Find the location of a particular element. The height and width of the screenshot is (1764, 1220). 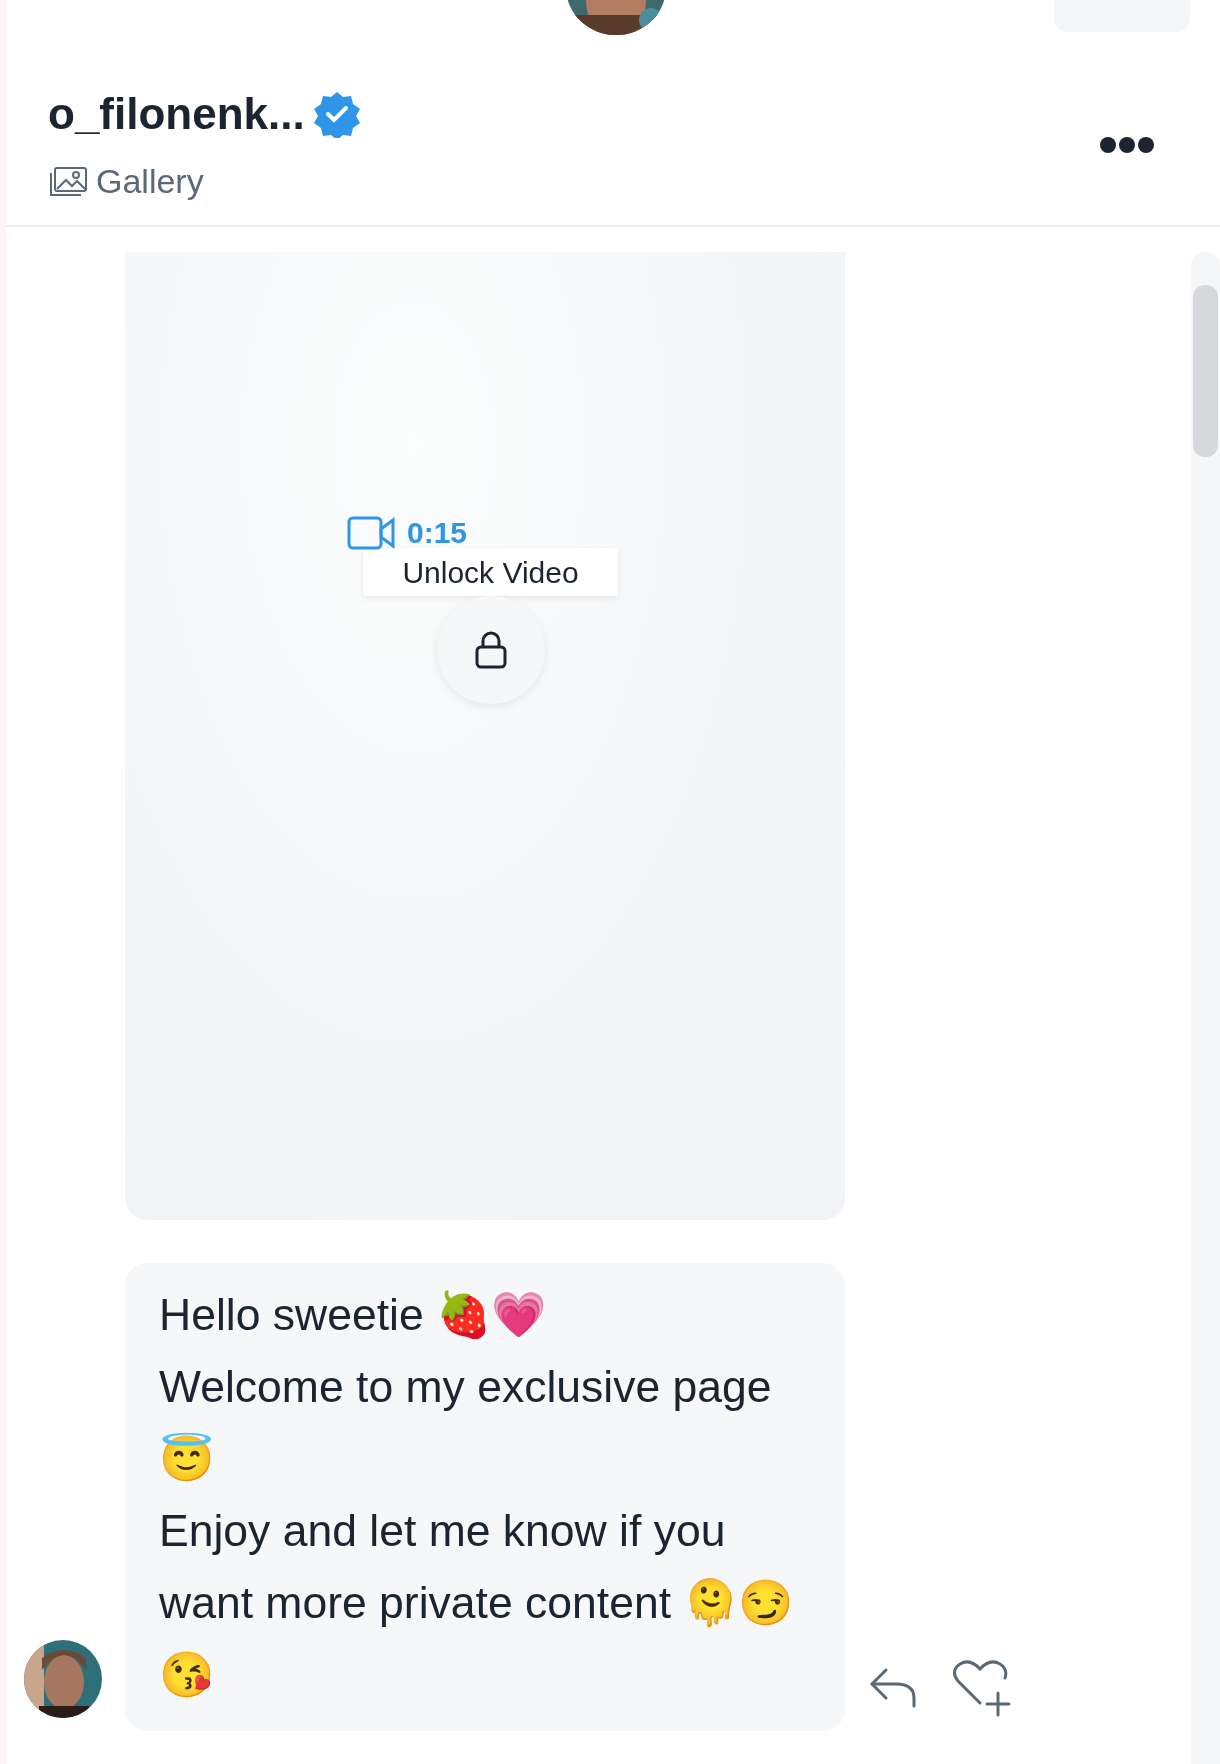

scrollbar is located at coordinates (1205, 1008).